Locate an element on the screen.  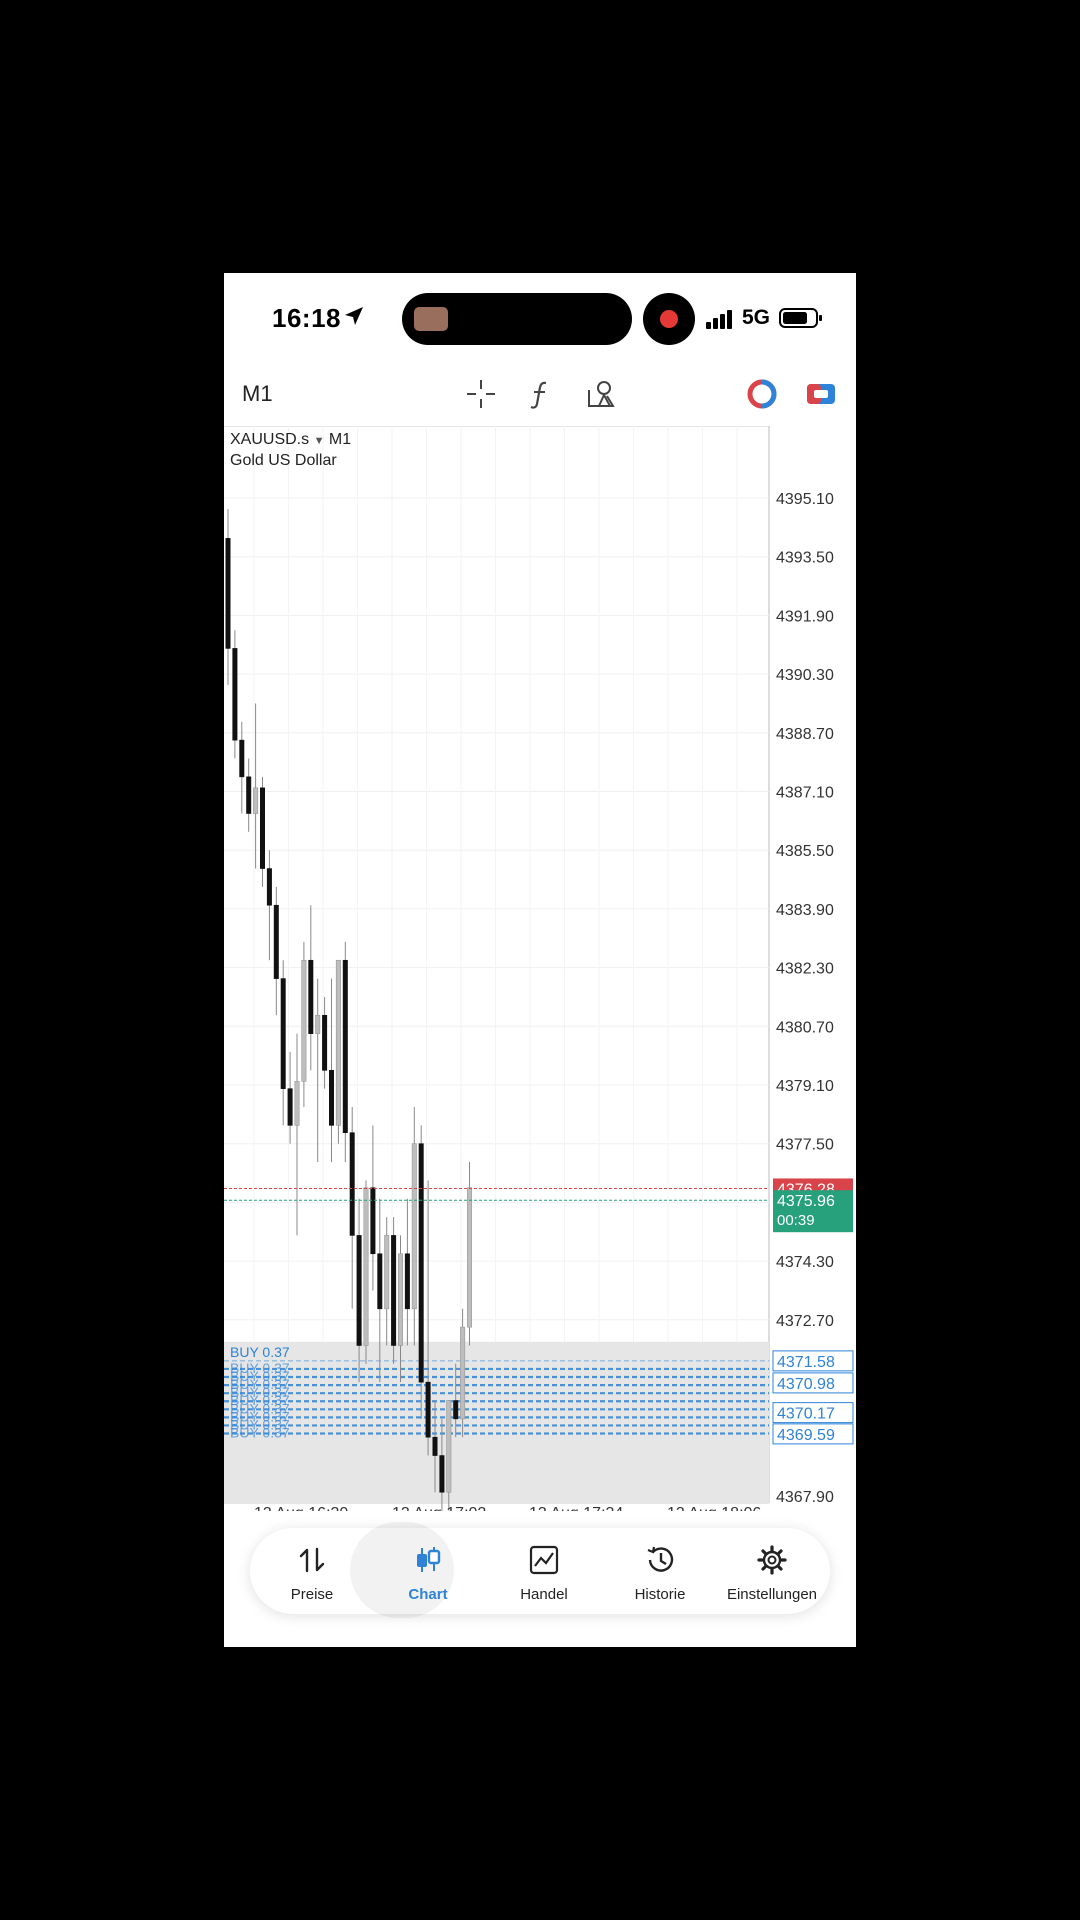
candles-icon is located at coordinates (429, 1559).